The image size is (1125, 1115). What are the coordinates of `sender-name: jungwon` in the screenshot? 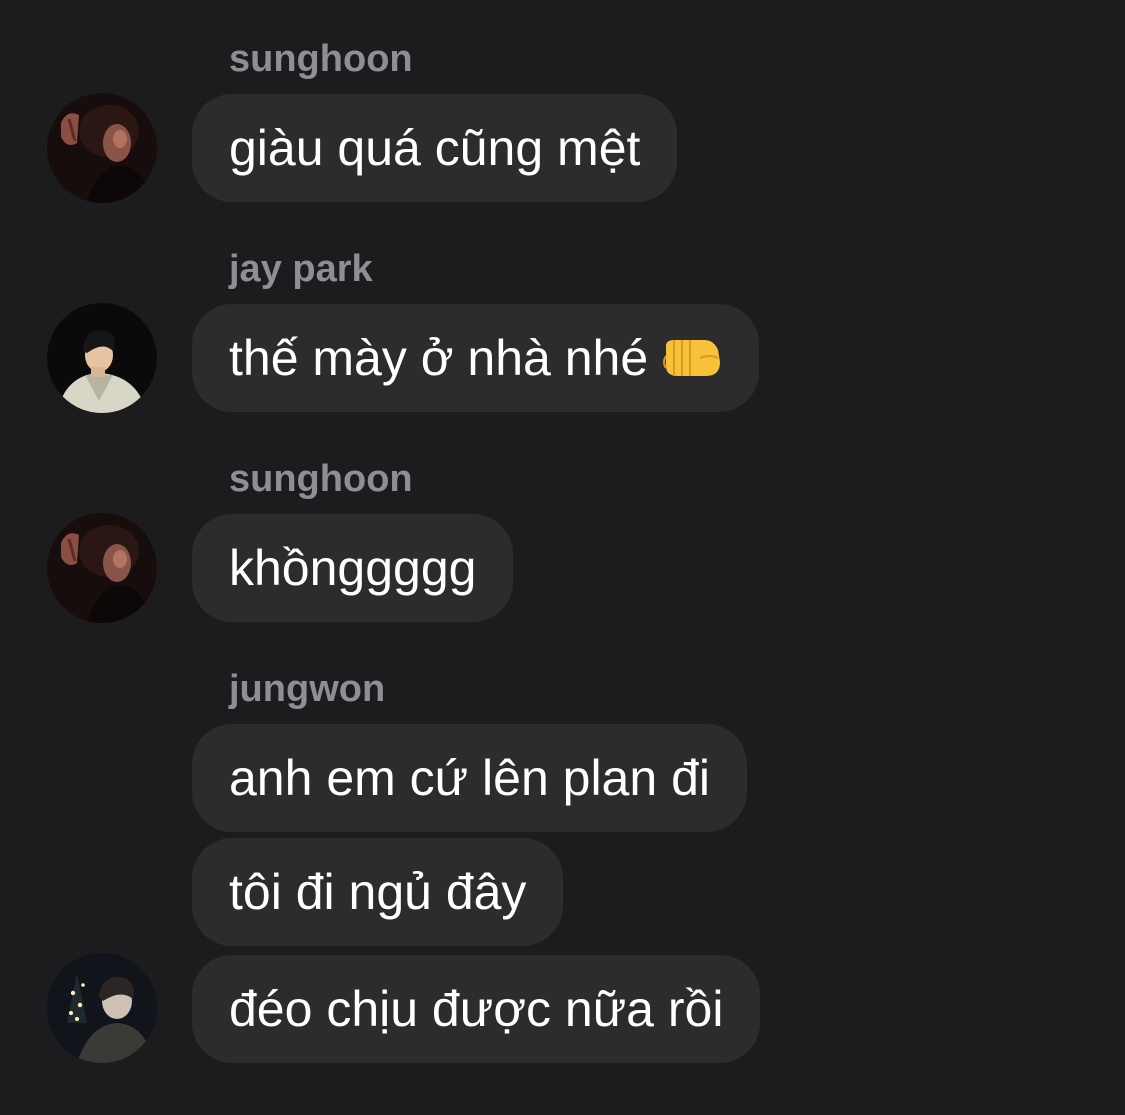 It's located at (307, 689).